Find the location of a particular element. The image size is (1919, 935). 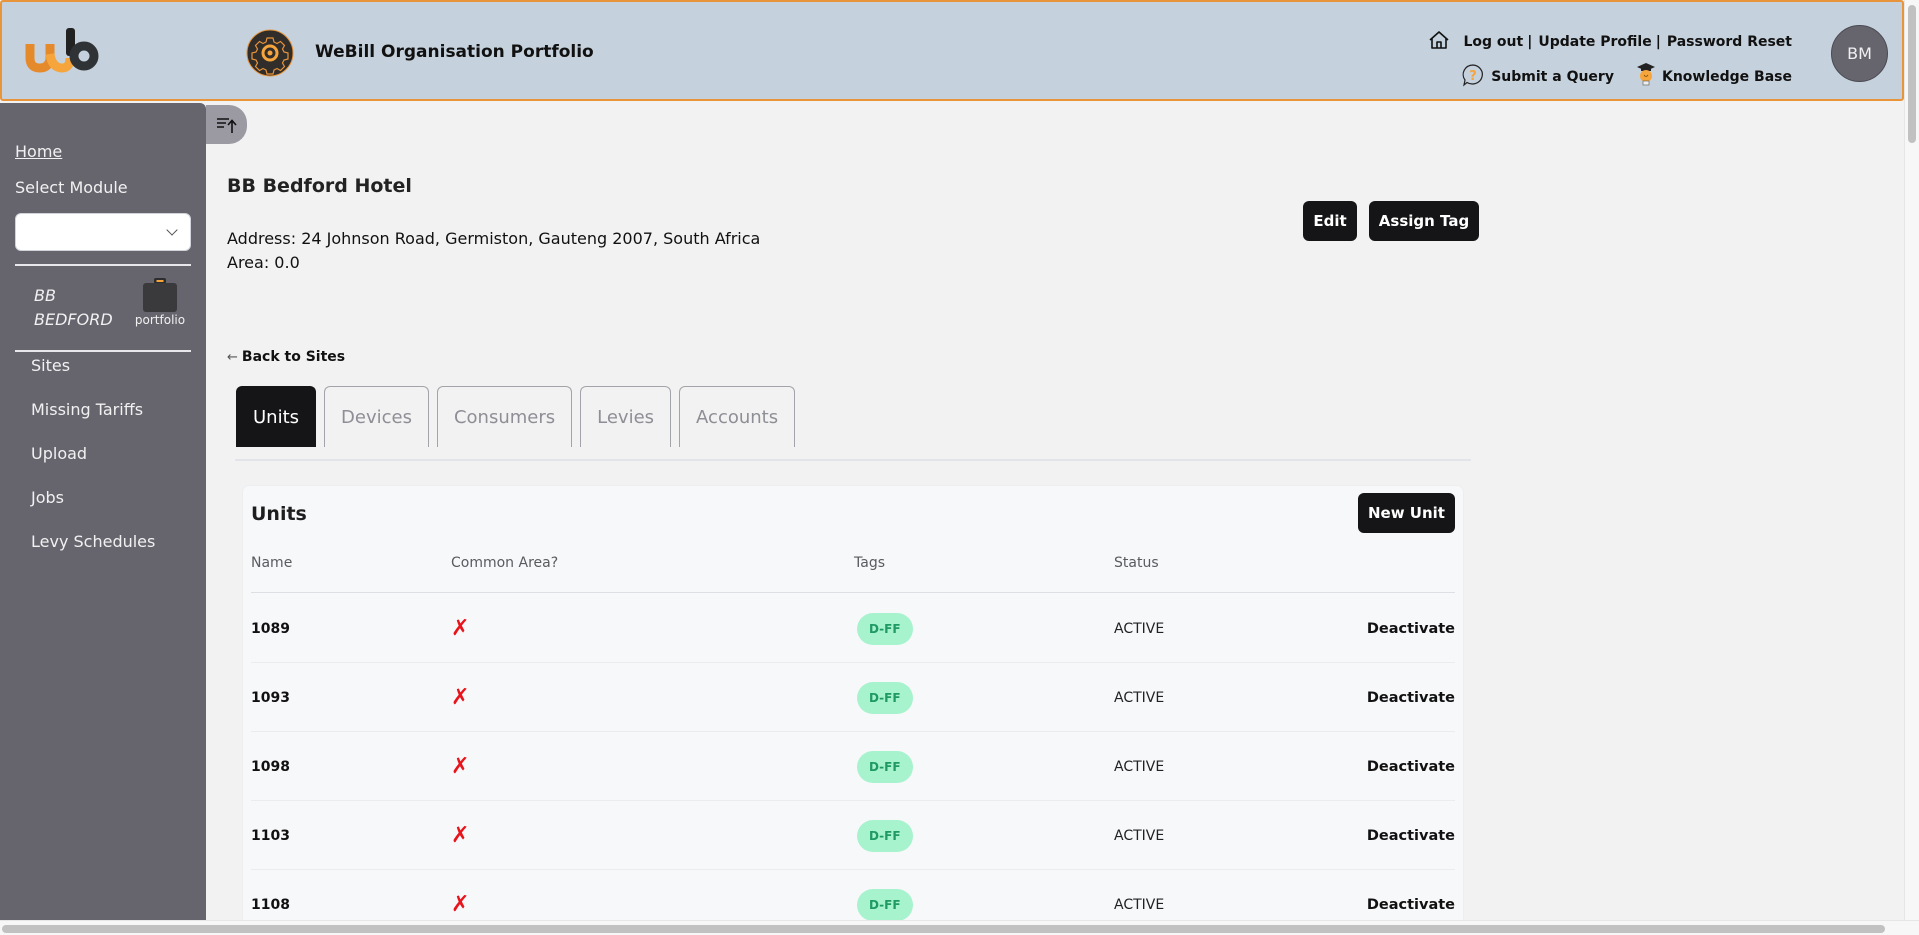

tab-bar: Units Devices Consumers Levies Accounts is located at coordinates (516, 416).